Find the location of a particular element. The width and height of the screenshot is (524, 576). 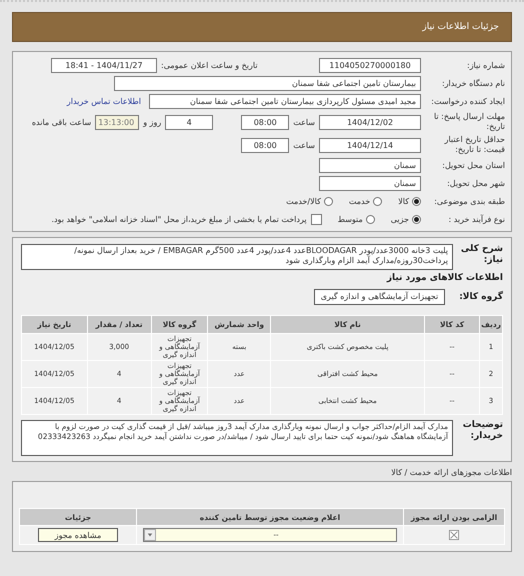

days-label: روز و is located at coordinates (152, 122).